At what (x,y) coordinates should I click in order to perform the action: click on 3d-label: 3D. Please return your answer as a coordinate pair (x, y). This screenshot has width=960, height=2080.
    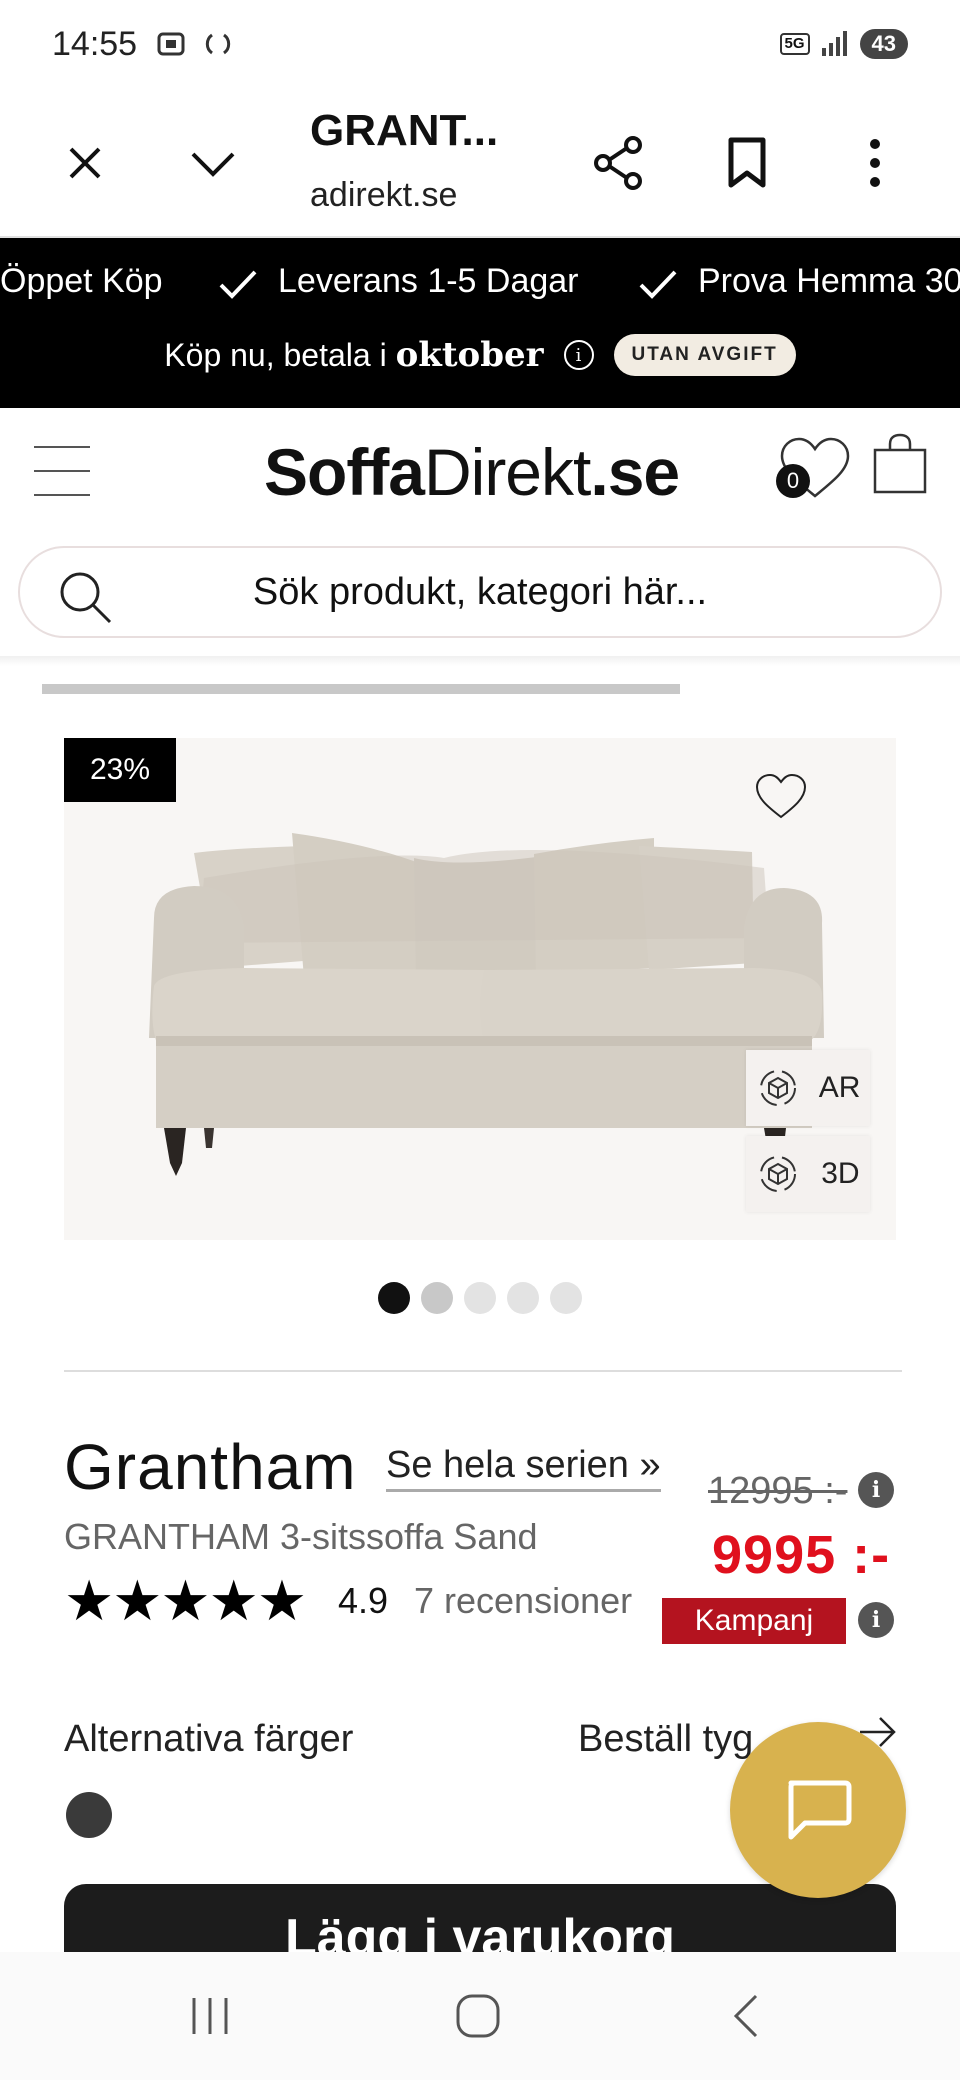
    Looking at the image, I should click on (840, 1173).